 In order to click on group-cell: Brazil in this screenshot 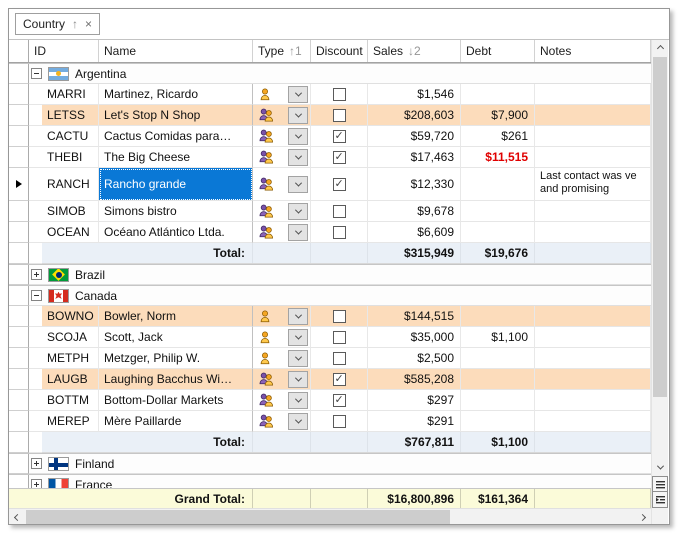, I will do `click(340, 275)`.